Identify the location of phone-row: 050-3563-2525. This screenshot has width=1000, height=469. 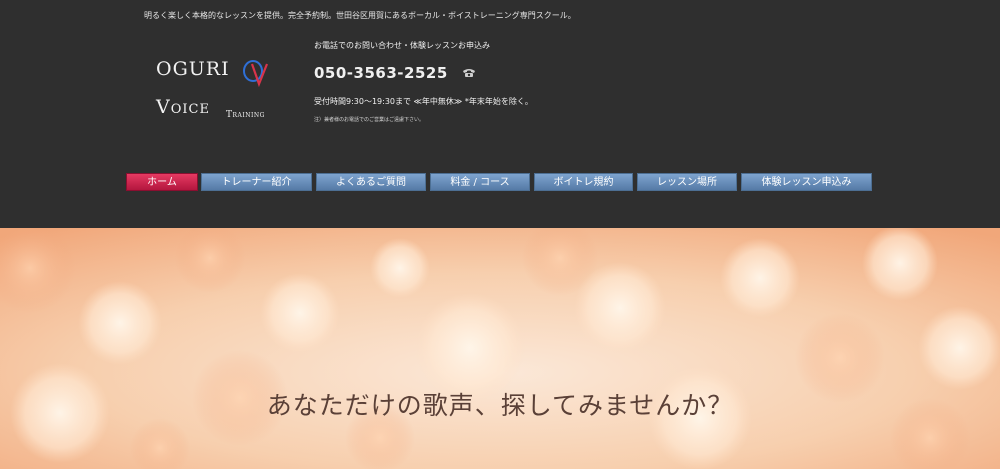
(395, 73).